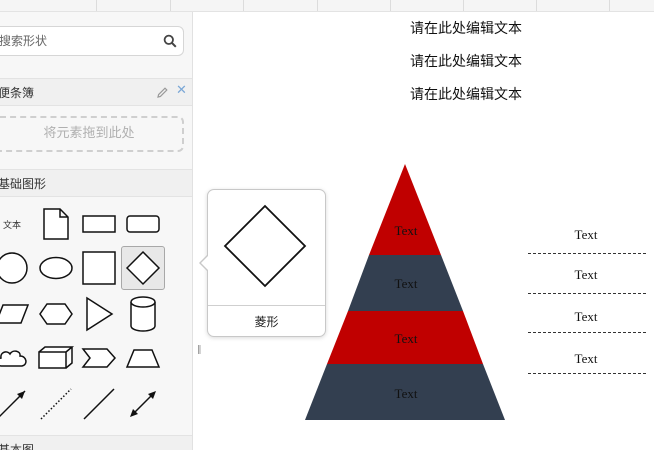  I want to click on triangle-shape-icon, so click(100, 314).